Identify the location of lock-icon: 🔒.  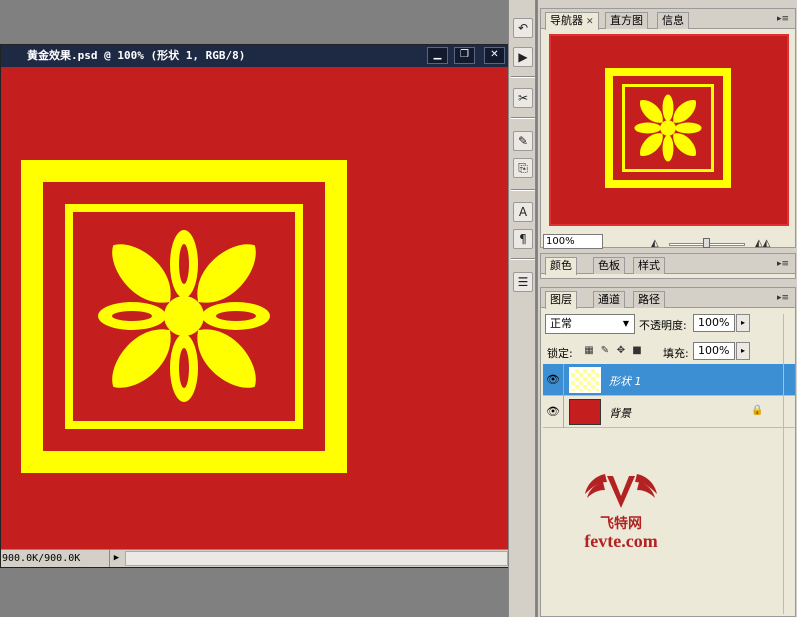
(757, 410).